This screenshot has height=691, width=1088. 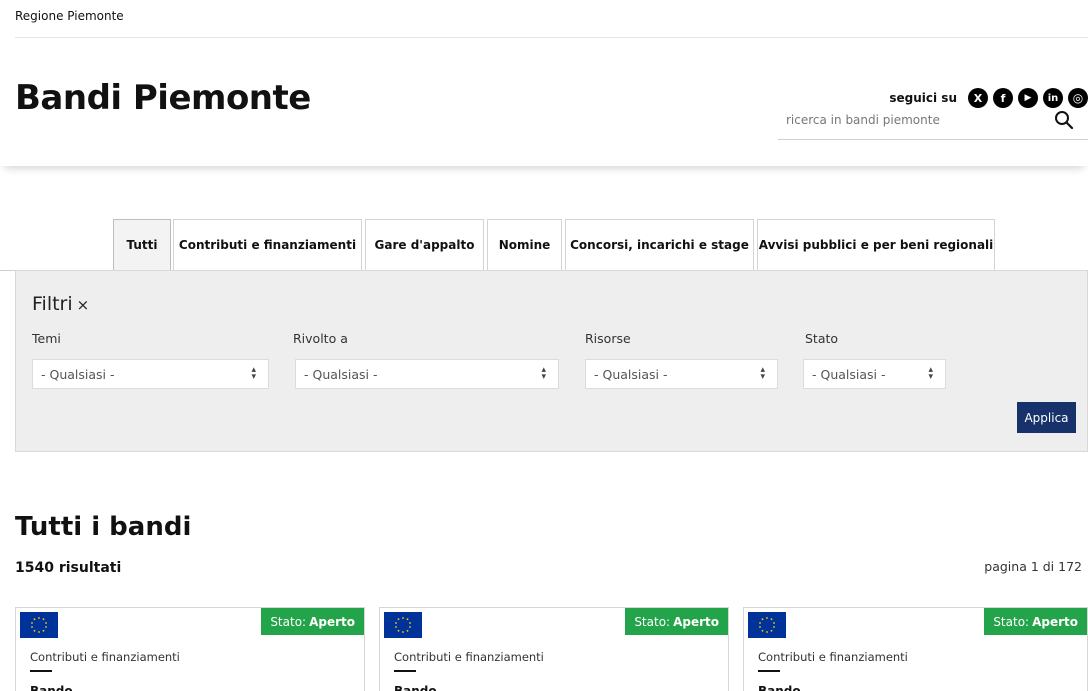 I want to click on filter-label-risorse: Risorse, so click(x=608, y=338).